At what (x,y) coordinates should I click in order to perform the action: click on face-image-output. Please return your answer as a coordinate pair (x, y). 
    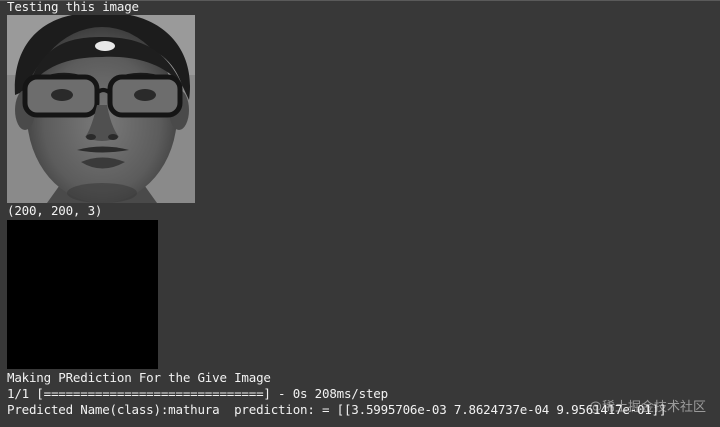
    Looking at the image, I should click on (101, 109).